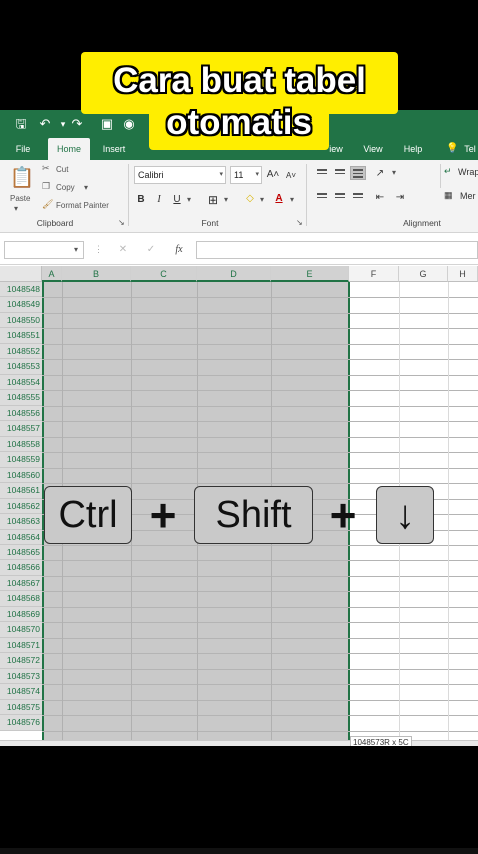  I want to click on decrease-font-icon: A˅, so click(291, 176).